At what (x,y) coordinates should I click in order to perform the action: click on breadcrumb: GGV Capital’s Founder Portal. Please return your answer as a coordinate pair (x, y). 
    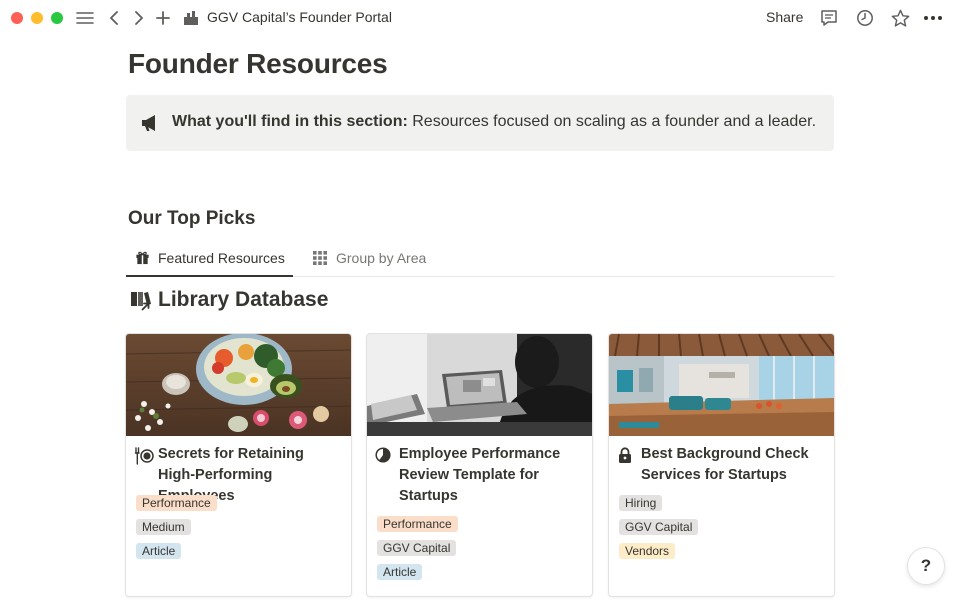
    Looking at the image, I should click on (299, 17).